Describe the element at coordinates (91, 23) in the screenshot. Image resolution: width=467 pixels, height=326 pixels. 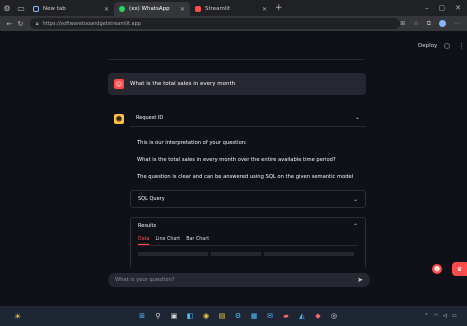
I see `url-text: https://softwaretooandgetstreamlit.app` at that location.